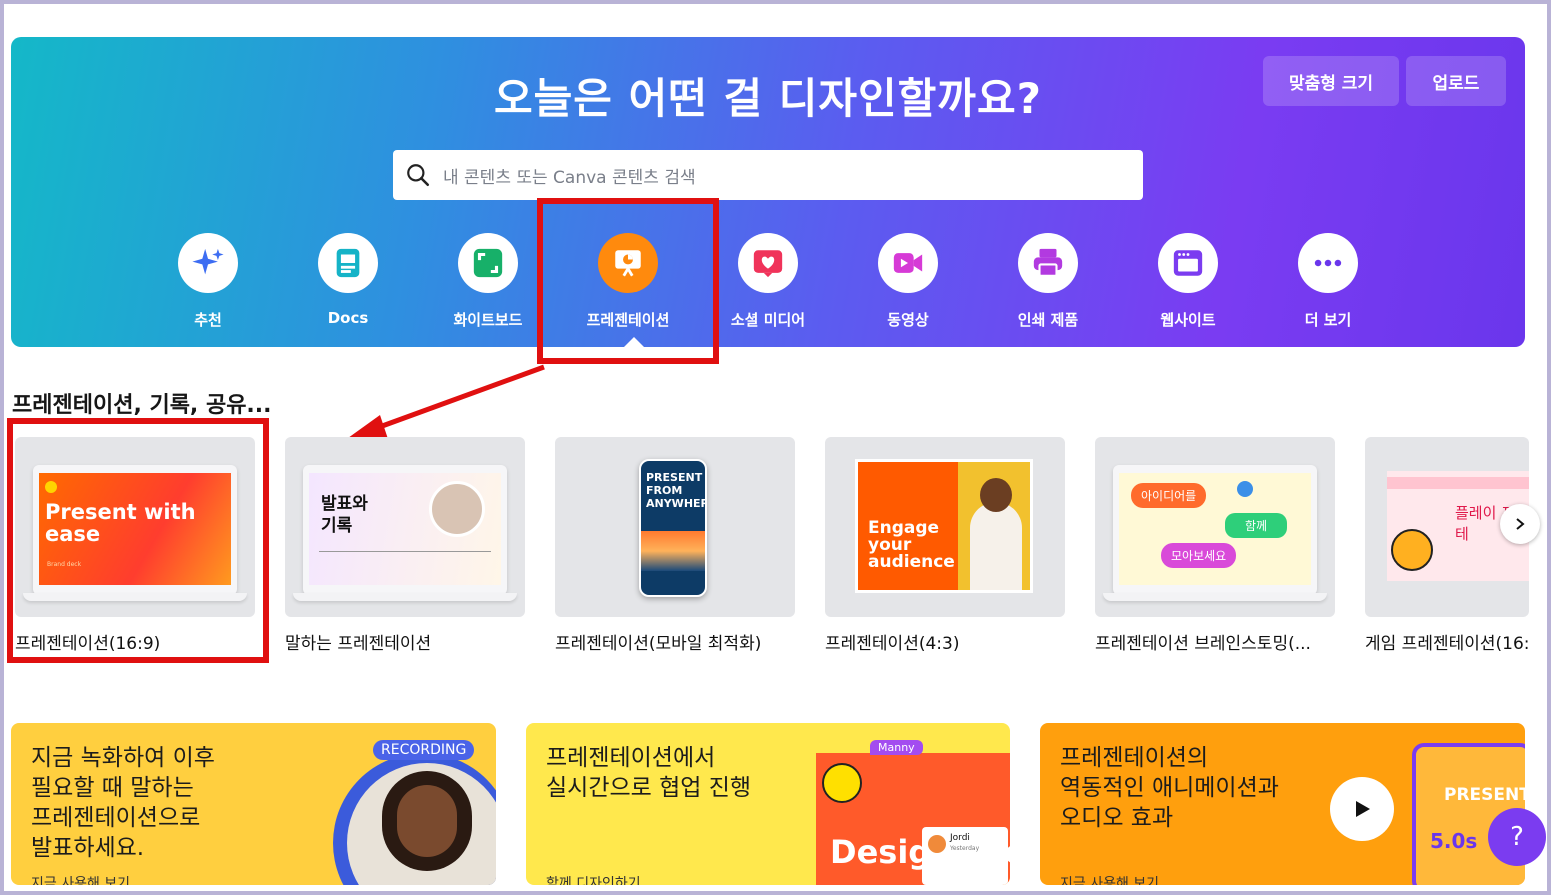 This screenshot has height=895, width=1551. What do you see at coordinates (1331, 81) in the screenshot?
I see `custom-size-button: 맞춤형 크기` at bounding box center [1331, 81].